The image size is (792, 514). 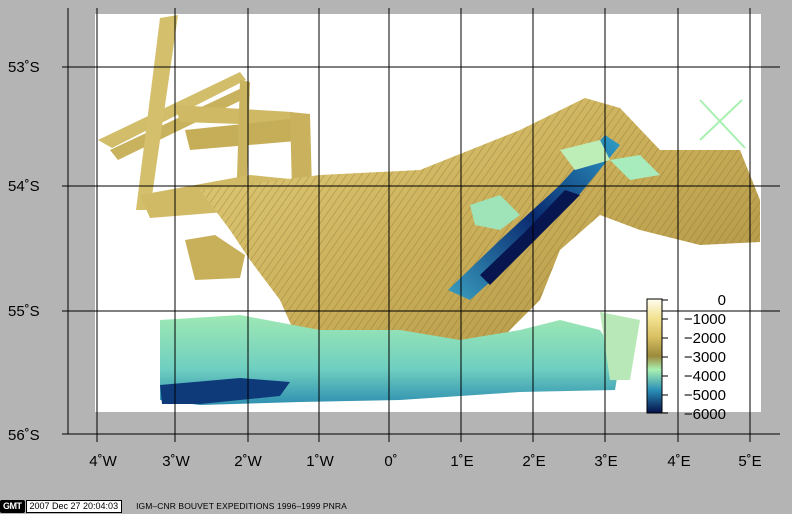 What do you see at coordinates (749, 461) in the screenshot?
I see `lon-label: 5˚E` at bounding box center [749, 461].